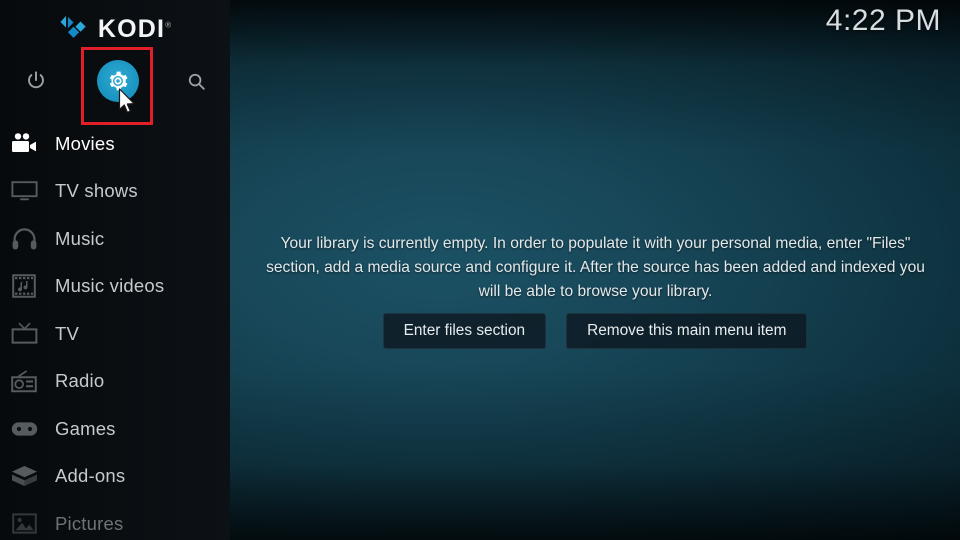  I want to click on settings-button, so click(118, 81).